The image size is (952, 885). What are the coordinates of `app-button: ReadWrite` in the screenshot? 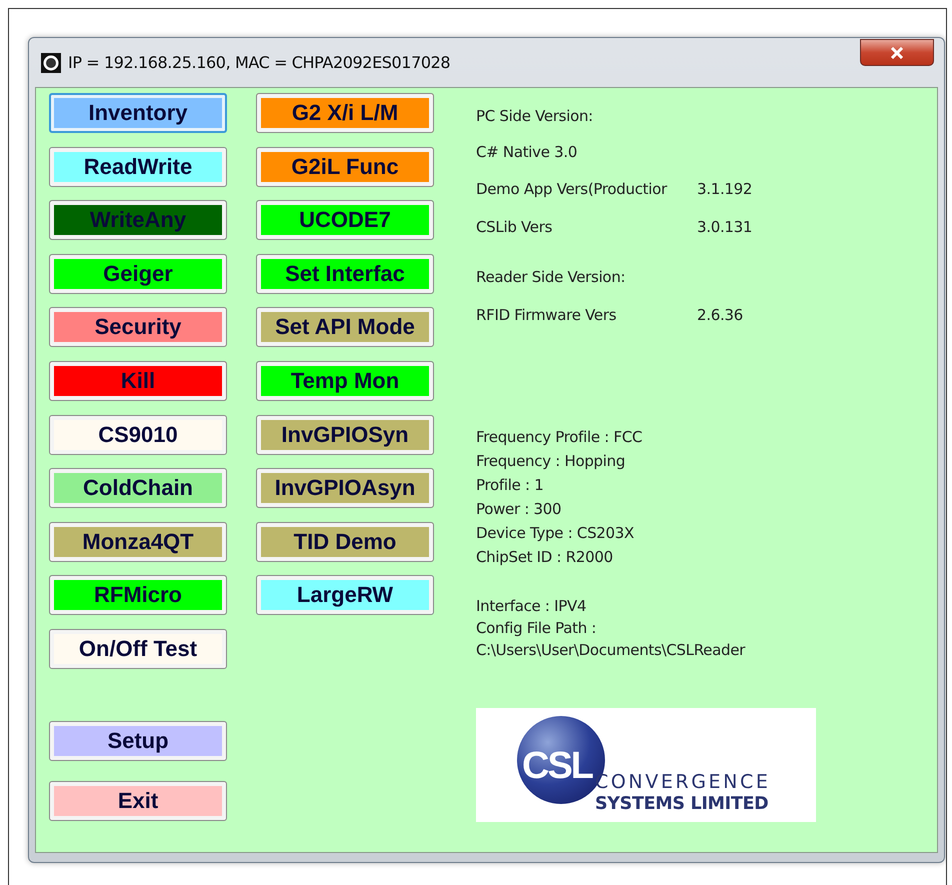 It's located at (138, 166).